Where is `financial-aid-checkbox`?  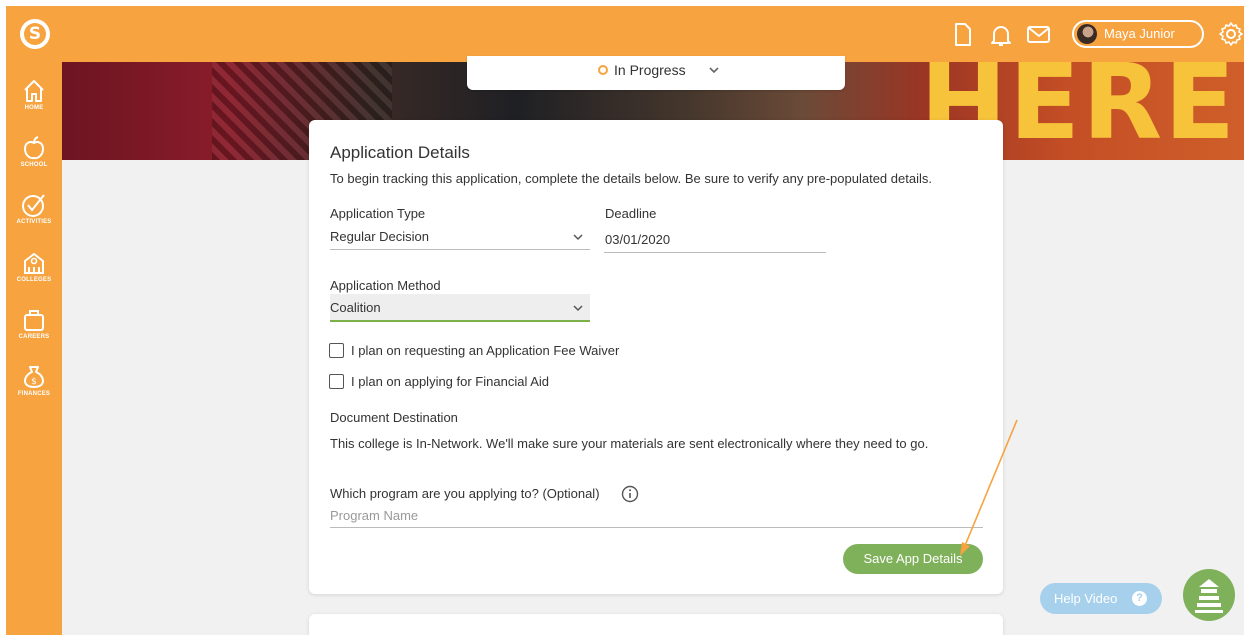 financial-aid-checkbox is located at coordinates (336, 381).